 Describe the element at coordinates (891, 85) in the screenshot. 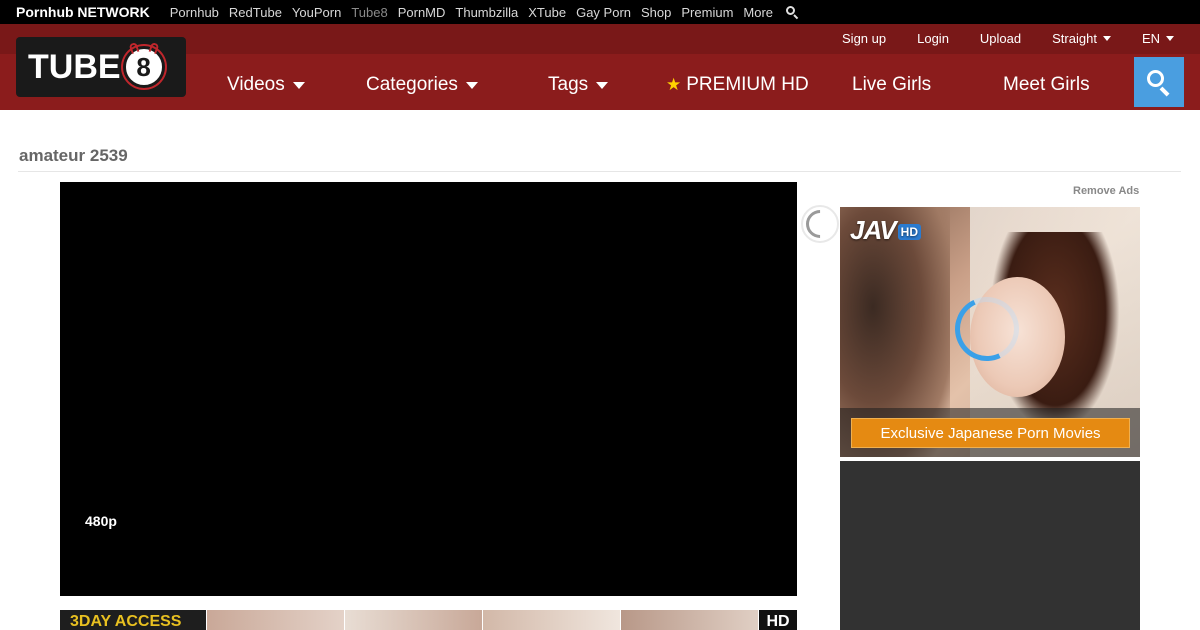

I see `nav-live-girls: Live Girls` at that location.